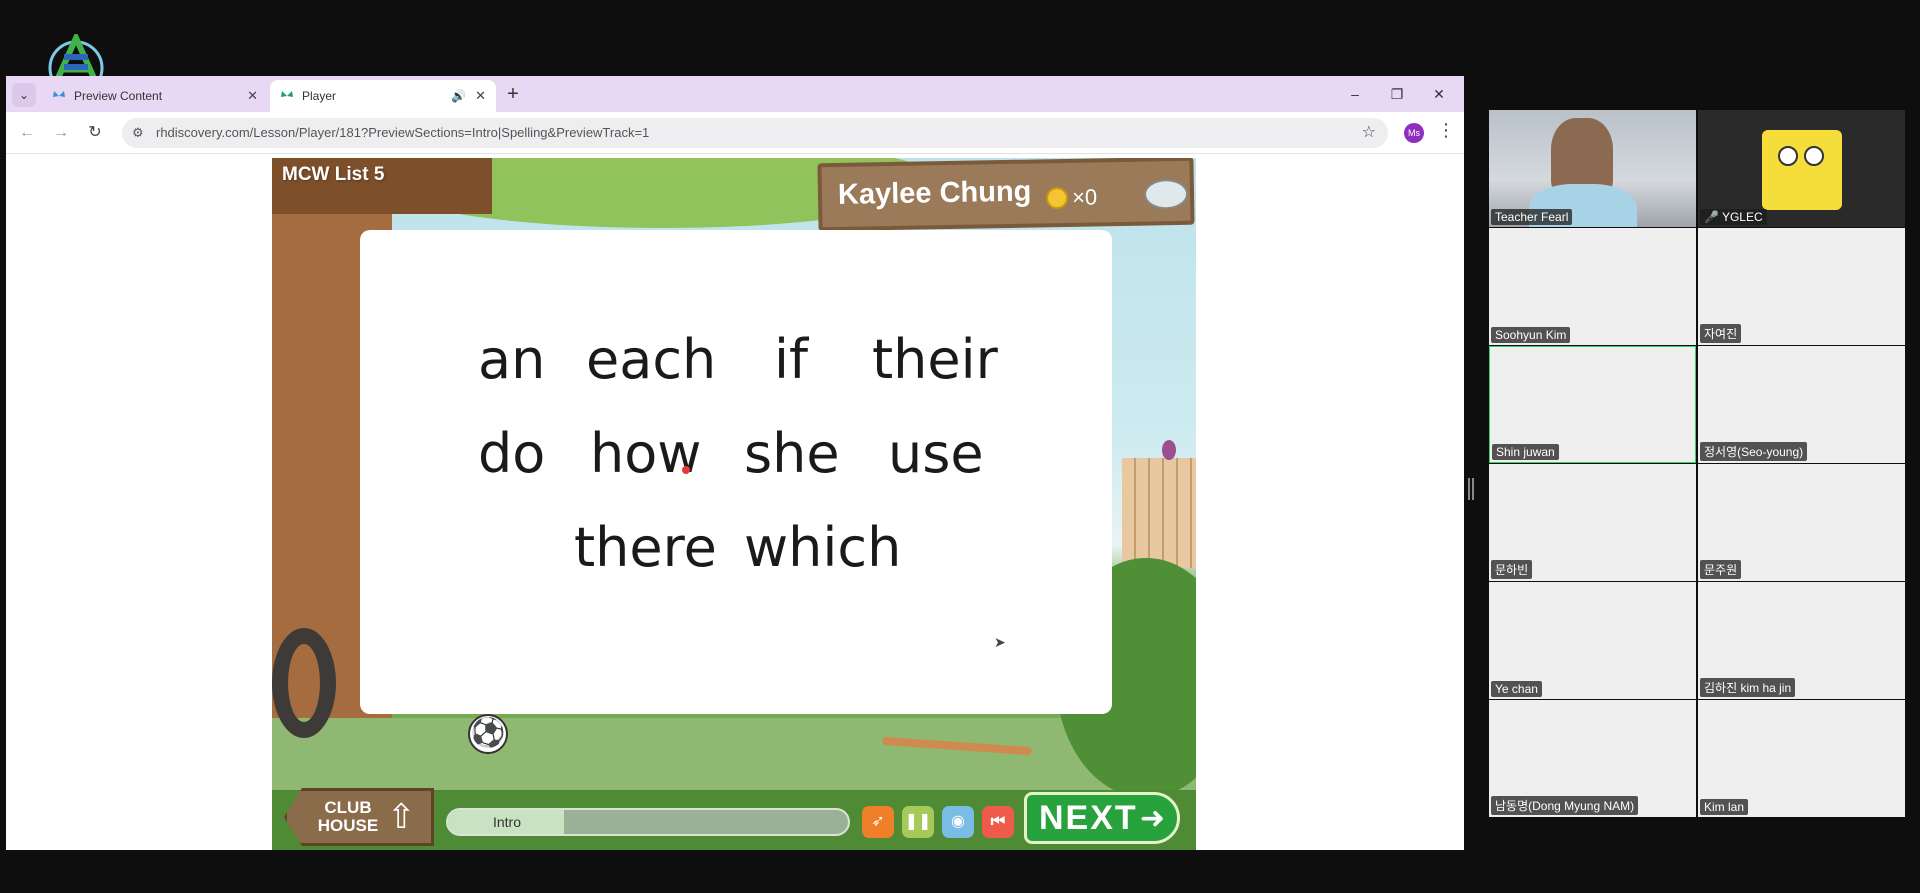 The height and width of the screenshot is (893, 1920). I want to click on pointer-dot, so click(686, 470).